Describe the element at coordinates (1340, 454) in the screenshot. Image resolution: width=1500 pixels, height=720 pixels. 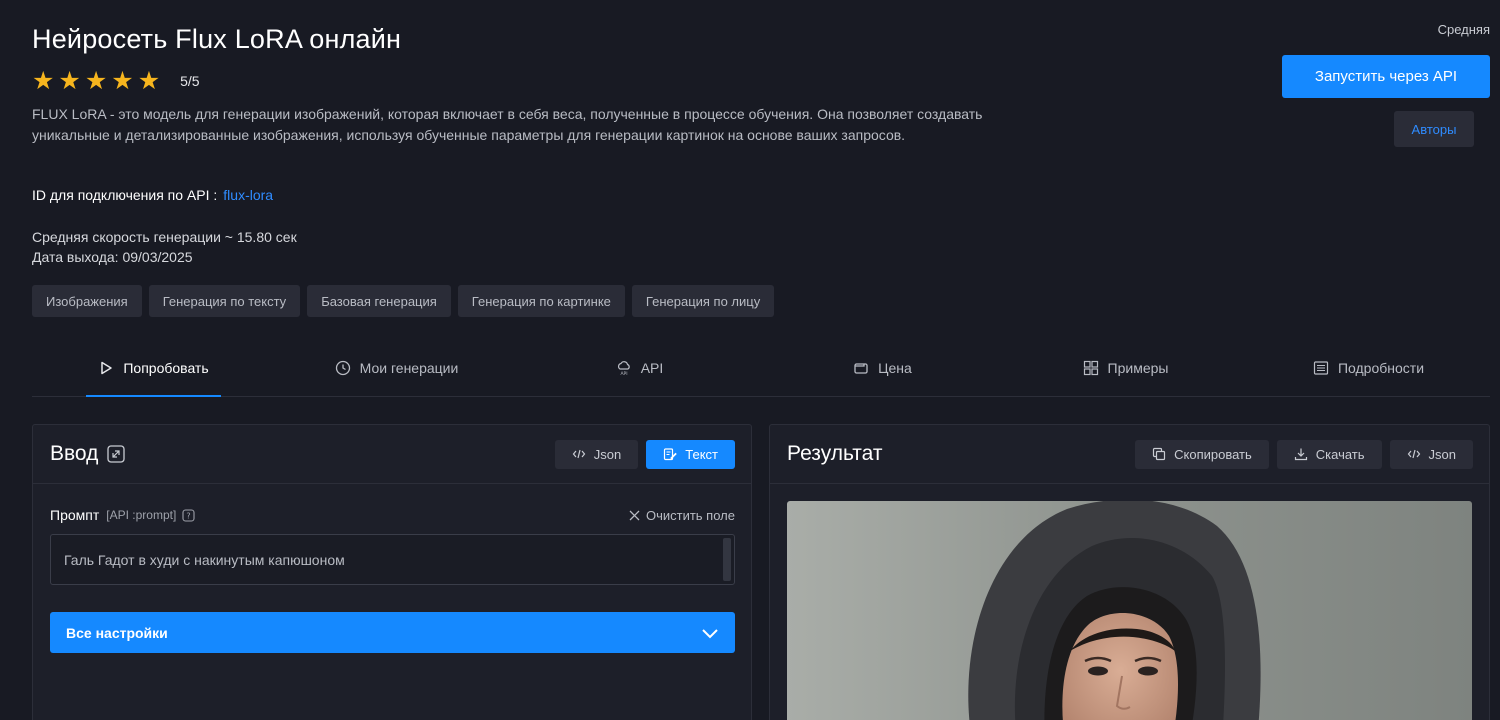
I see `download-label: Скачать` at that location.